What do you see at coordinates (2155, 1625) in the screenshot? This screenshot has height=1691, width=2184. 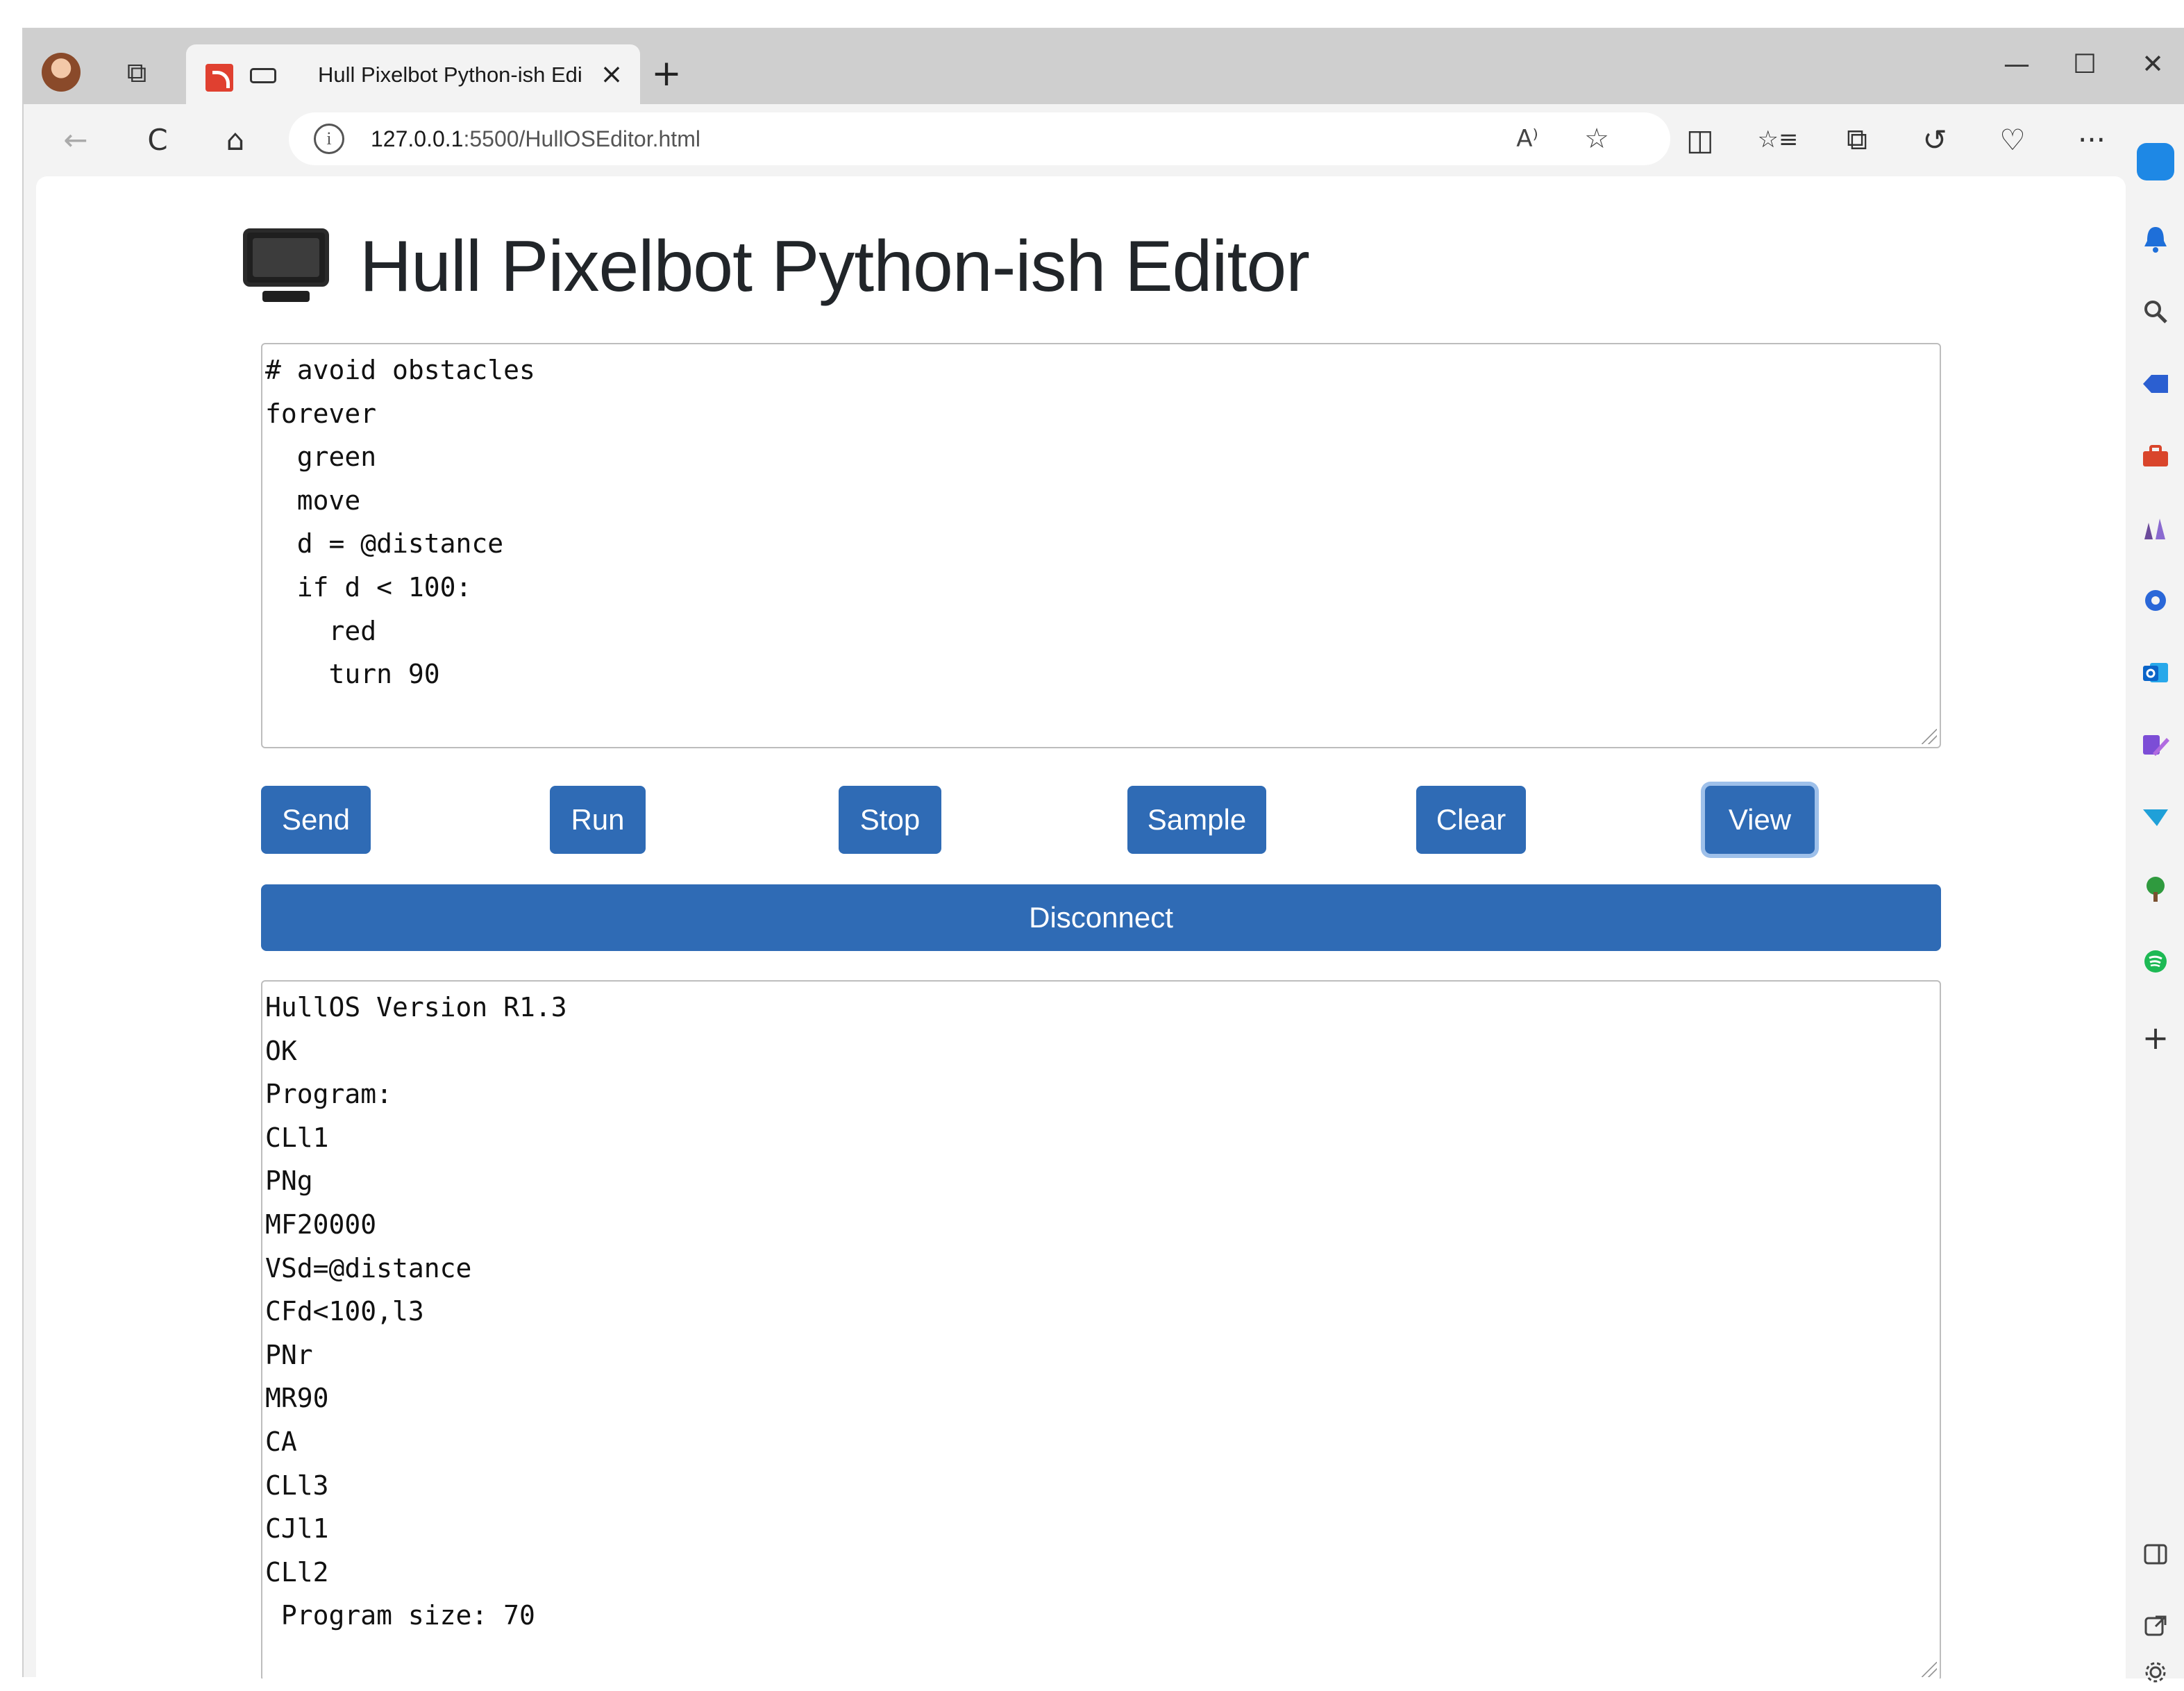 I see `open-in-new-window-icon` at bounding box center [2155, 1625].